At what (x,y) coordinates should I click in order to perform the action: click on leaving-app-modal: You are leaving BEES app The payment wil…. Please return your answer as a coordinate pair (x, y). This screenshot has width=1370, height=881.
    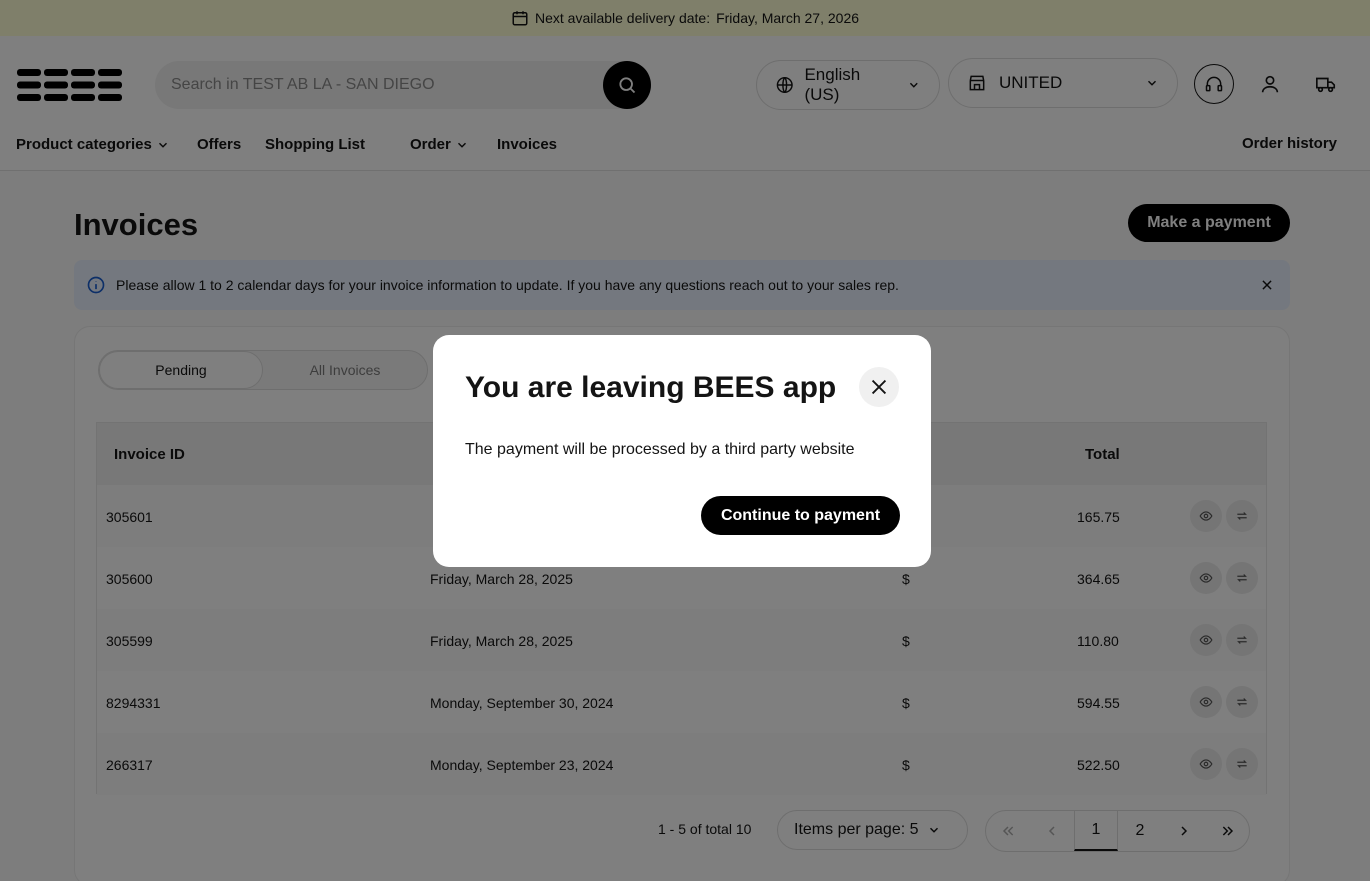
    Looking at the image, I should click on (682, 451).